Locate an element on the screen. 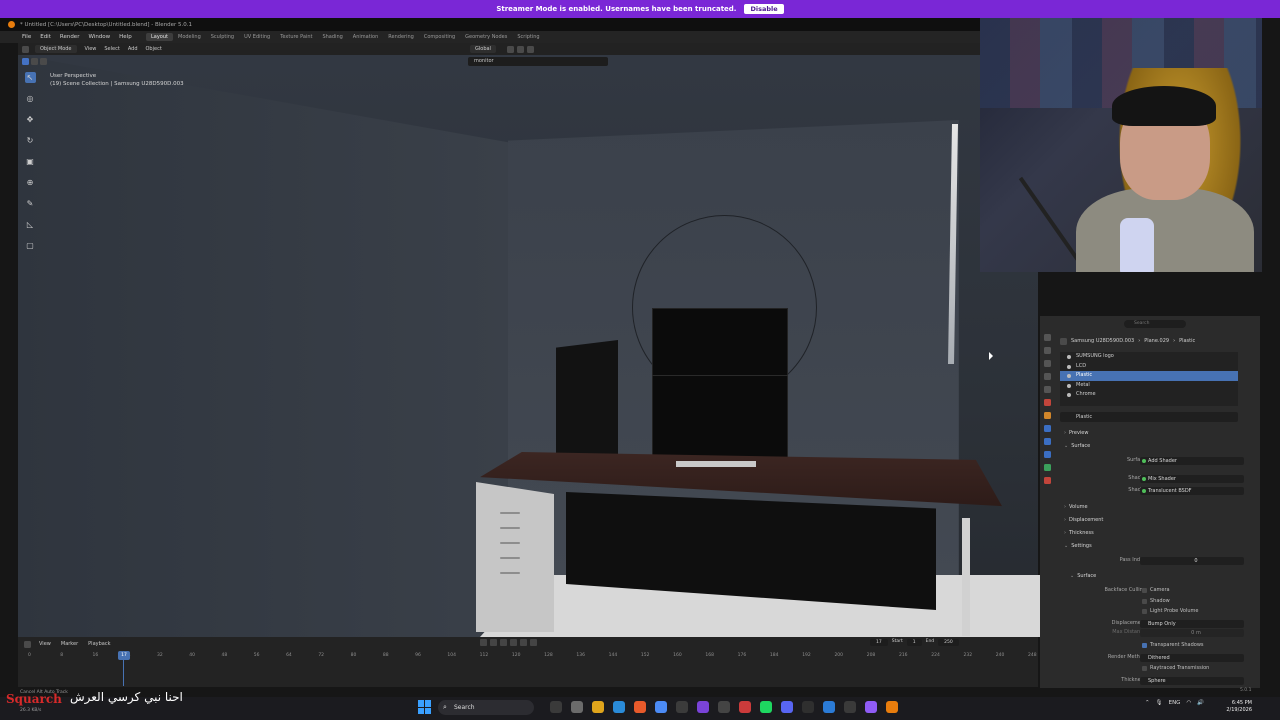  volume-icon: 🔊 is located at coordinates (1200, 703).